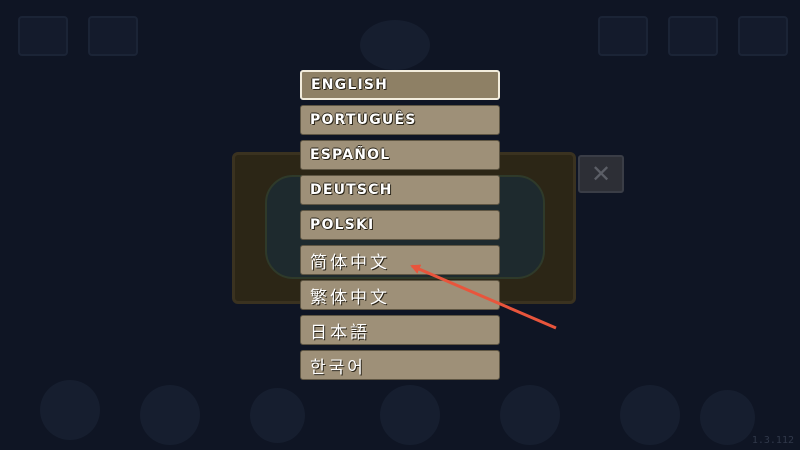 The height and width of the screenshot is (450, 800). I want to click on language-option-button: 한국어, so click(400, 365).